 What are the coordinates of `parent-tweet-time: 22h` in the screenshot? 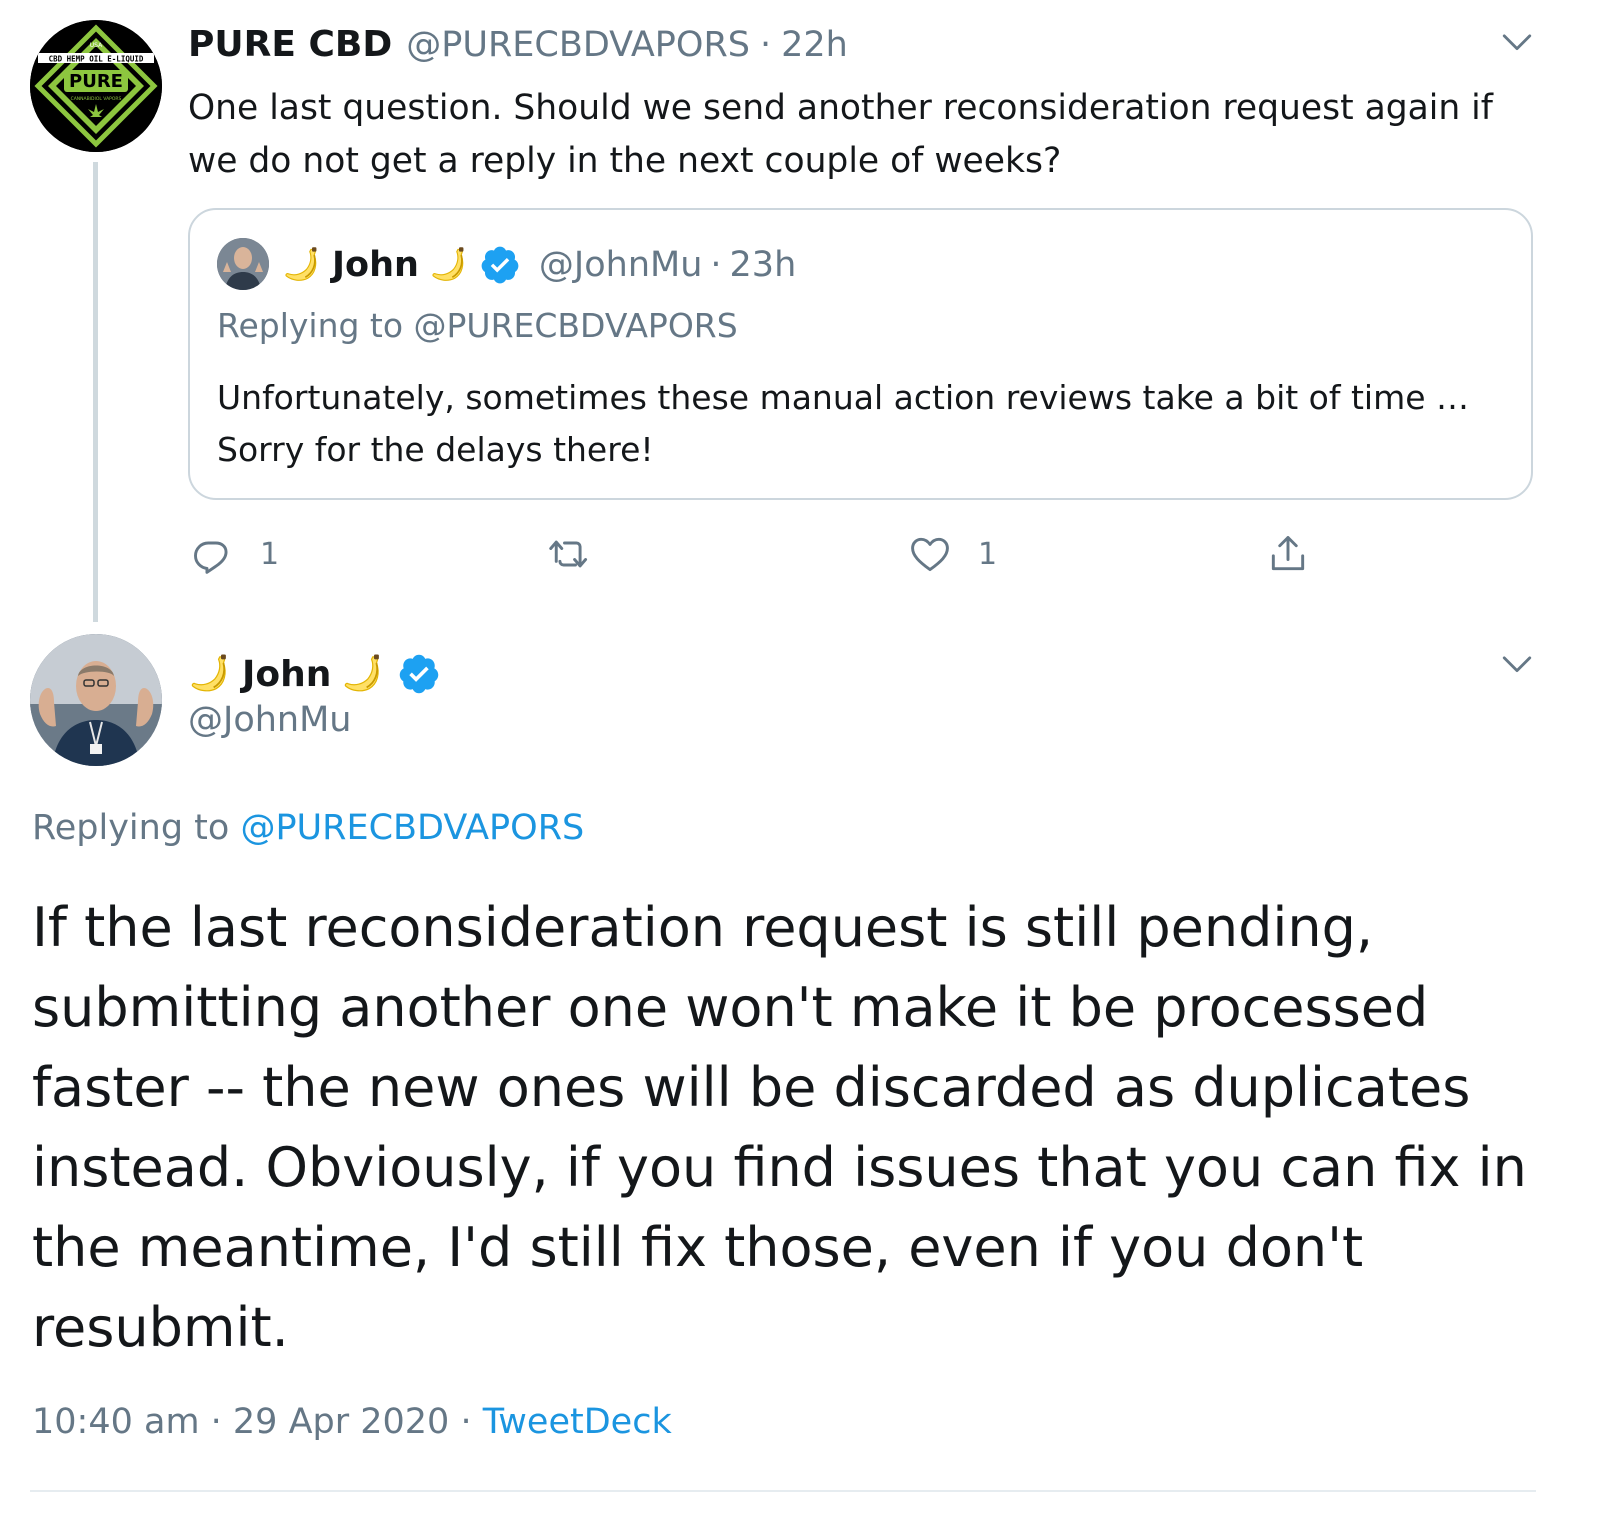 It's located at (814, 45).